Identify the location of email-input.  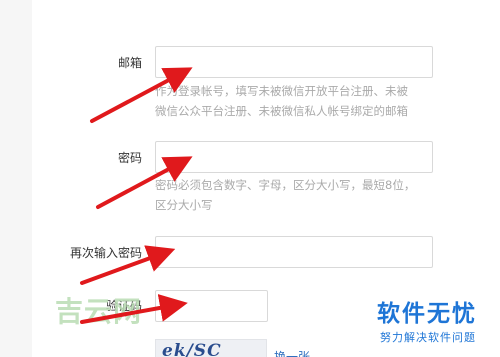
(294, 62).